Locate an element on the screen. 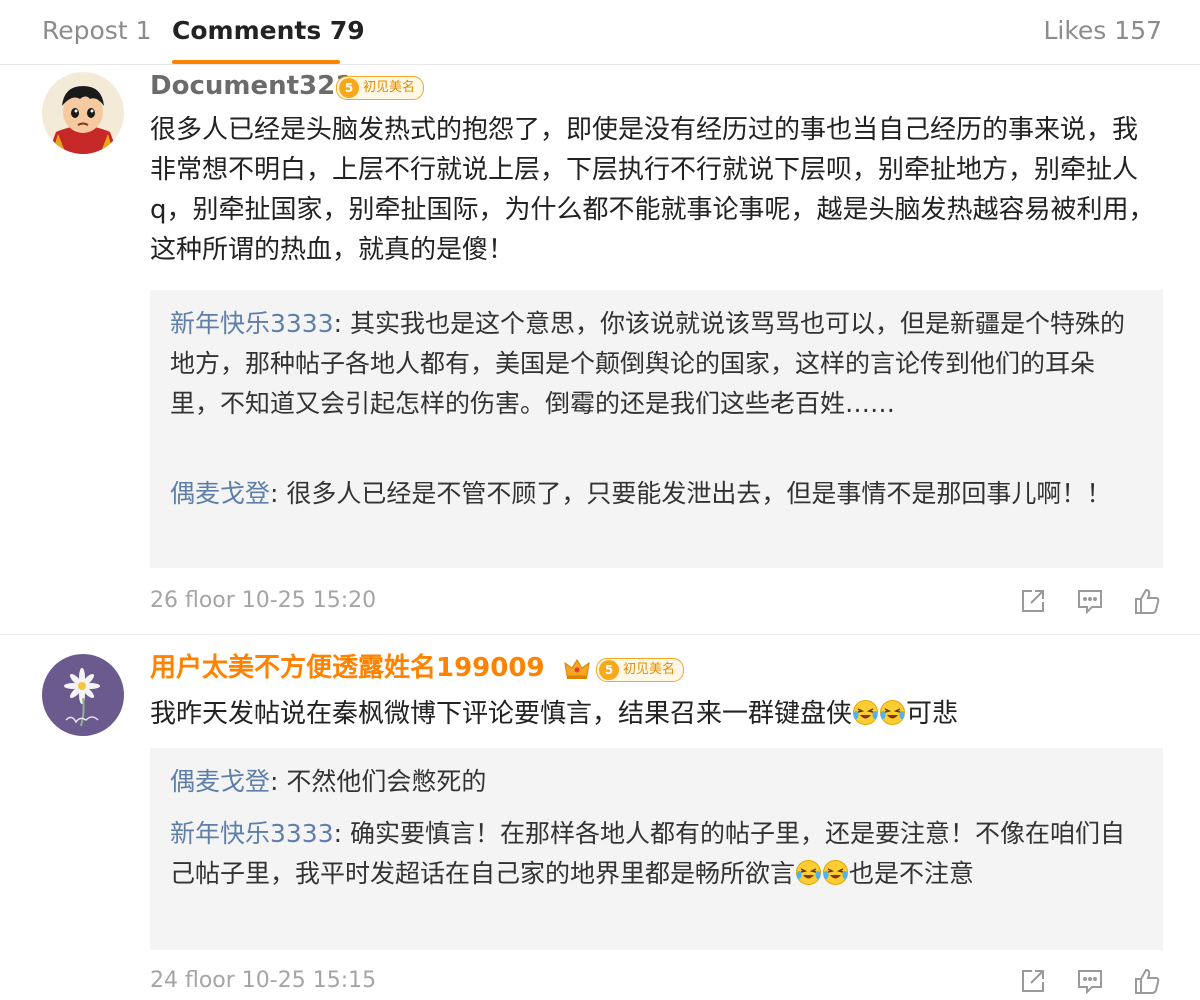 This screenshot has width=1200, height=1000. reply-item: 偶麦戈登: 不然他们会憋死的 is located at coordinates (655, 782).